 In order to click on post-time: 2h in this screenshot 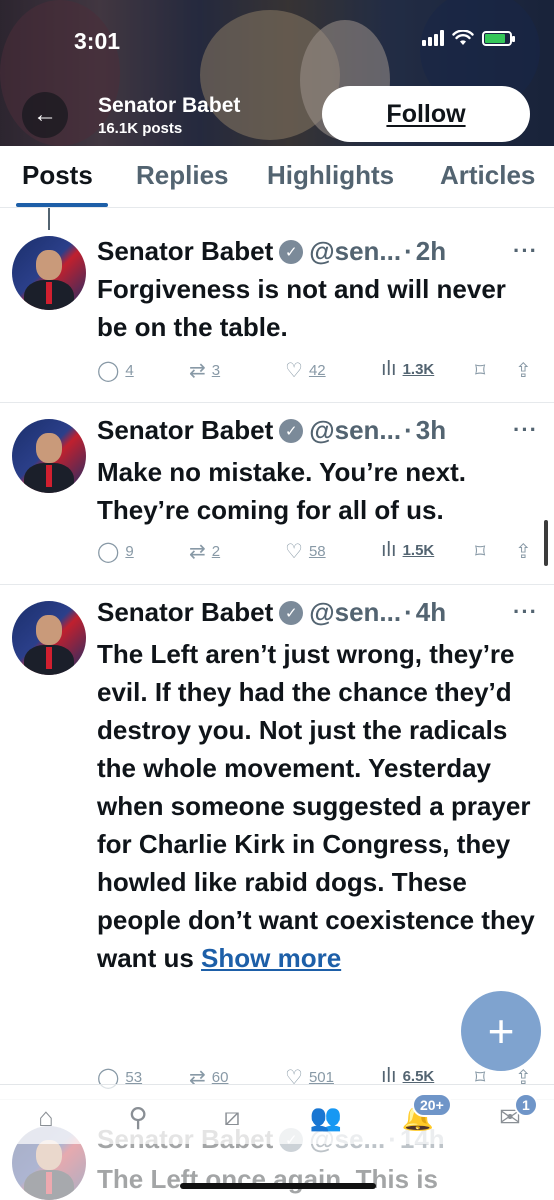, I will do `click(431, 251)`.